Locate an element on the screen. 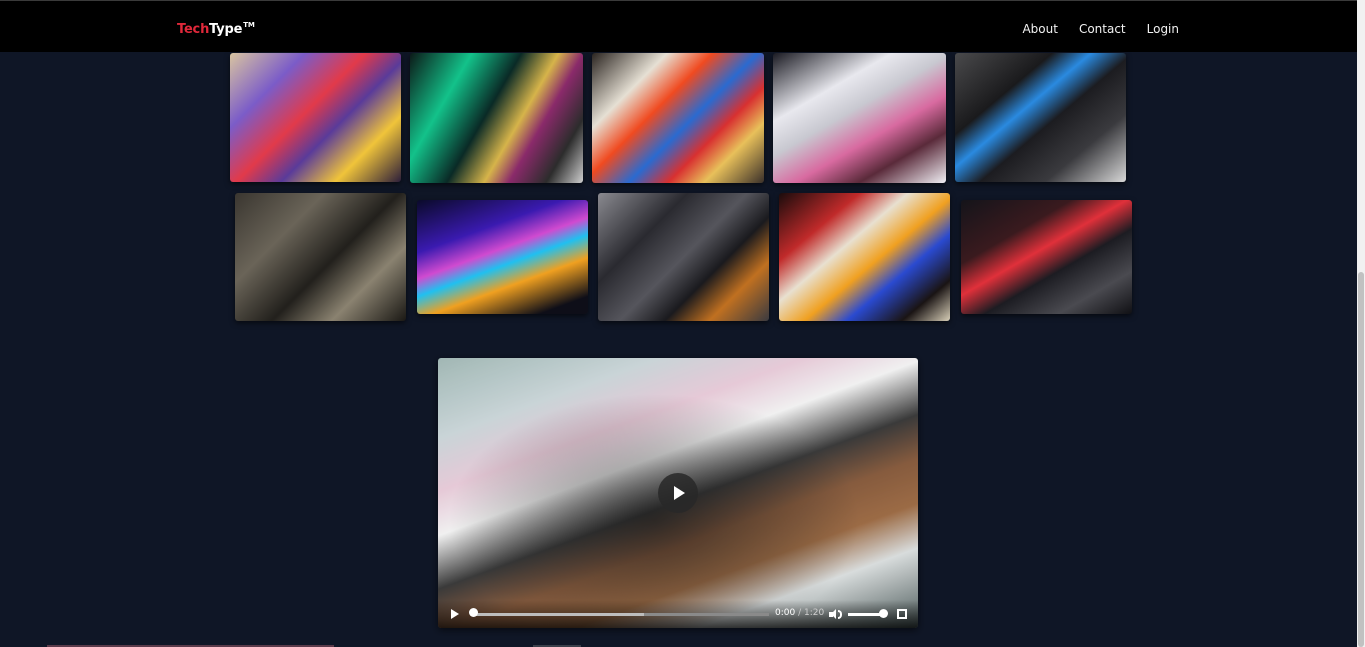  trademark-mark: TM is located at coordinates (249, 25).